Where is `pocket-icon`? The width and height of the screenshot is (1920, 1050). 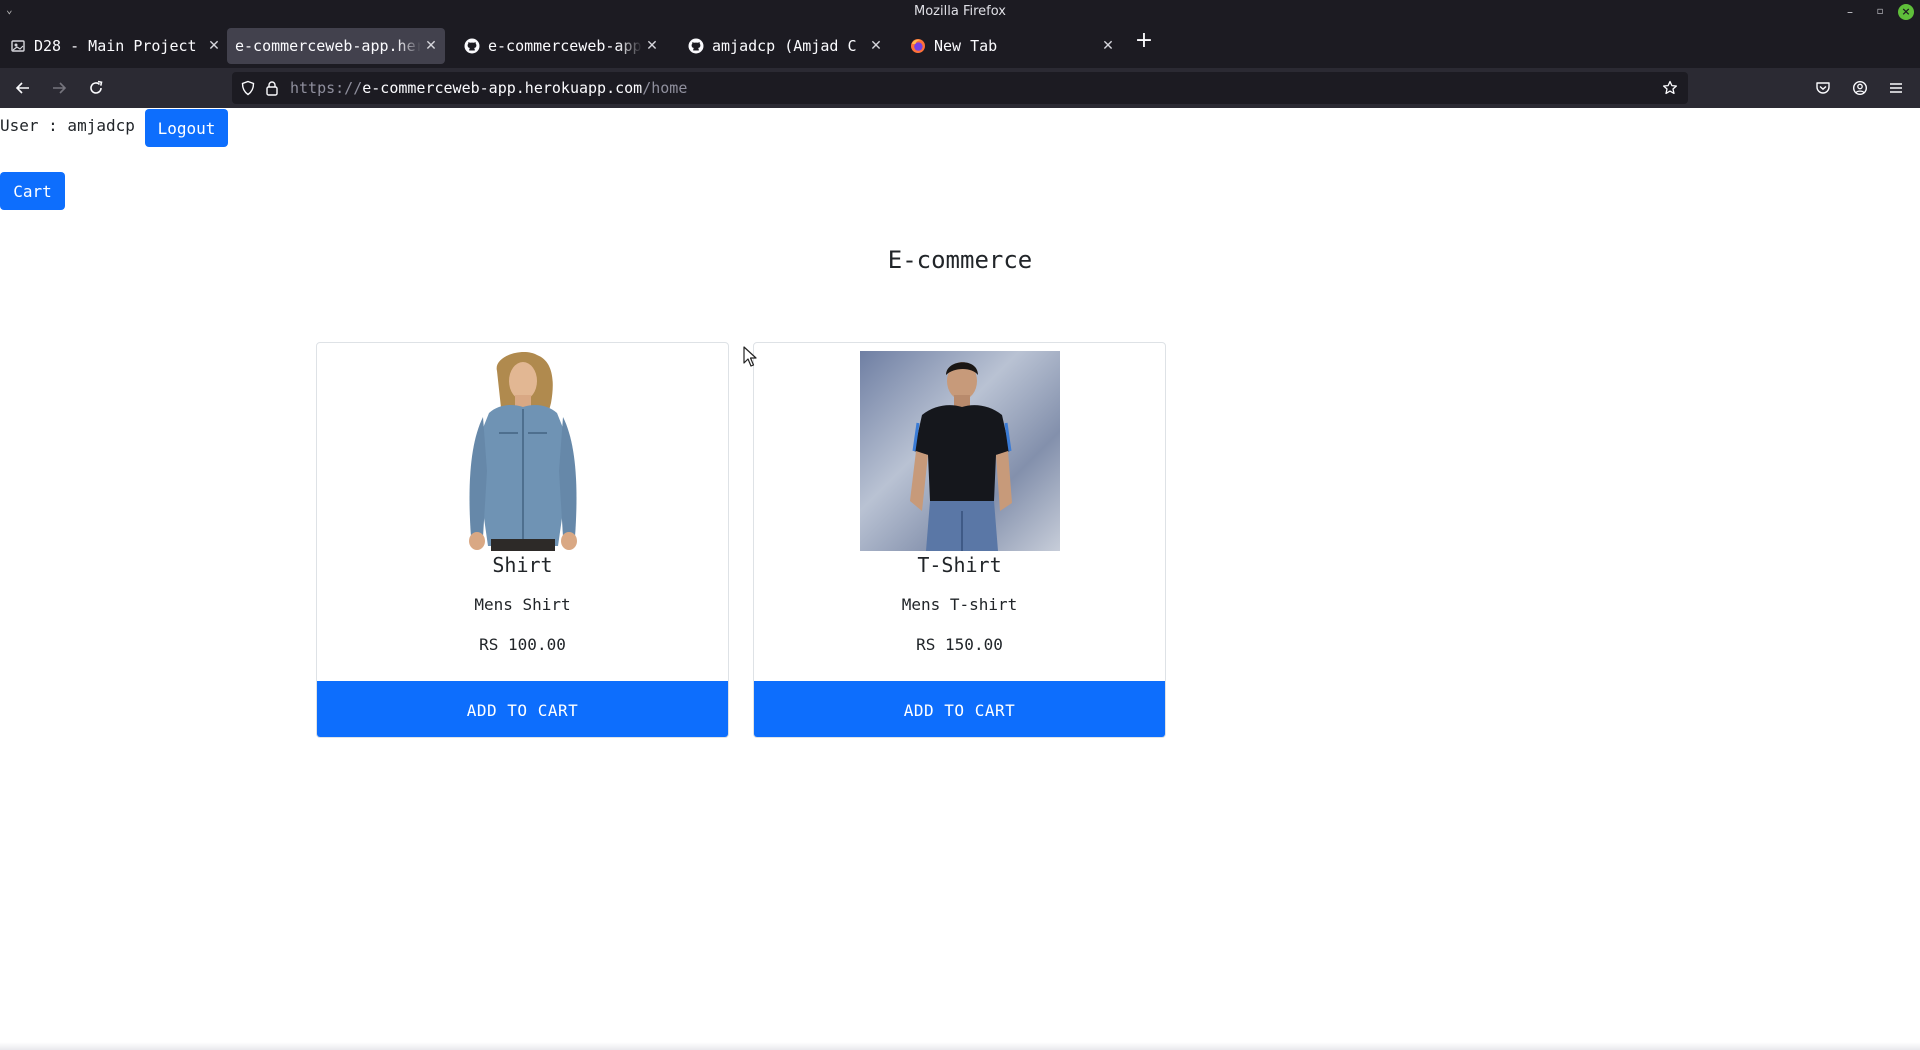 pocket-icon is located at coordinates (1823, 88).